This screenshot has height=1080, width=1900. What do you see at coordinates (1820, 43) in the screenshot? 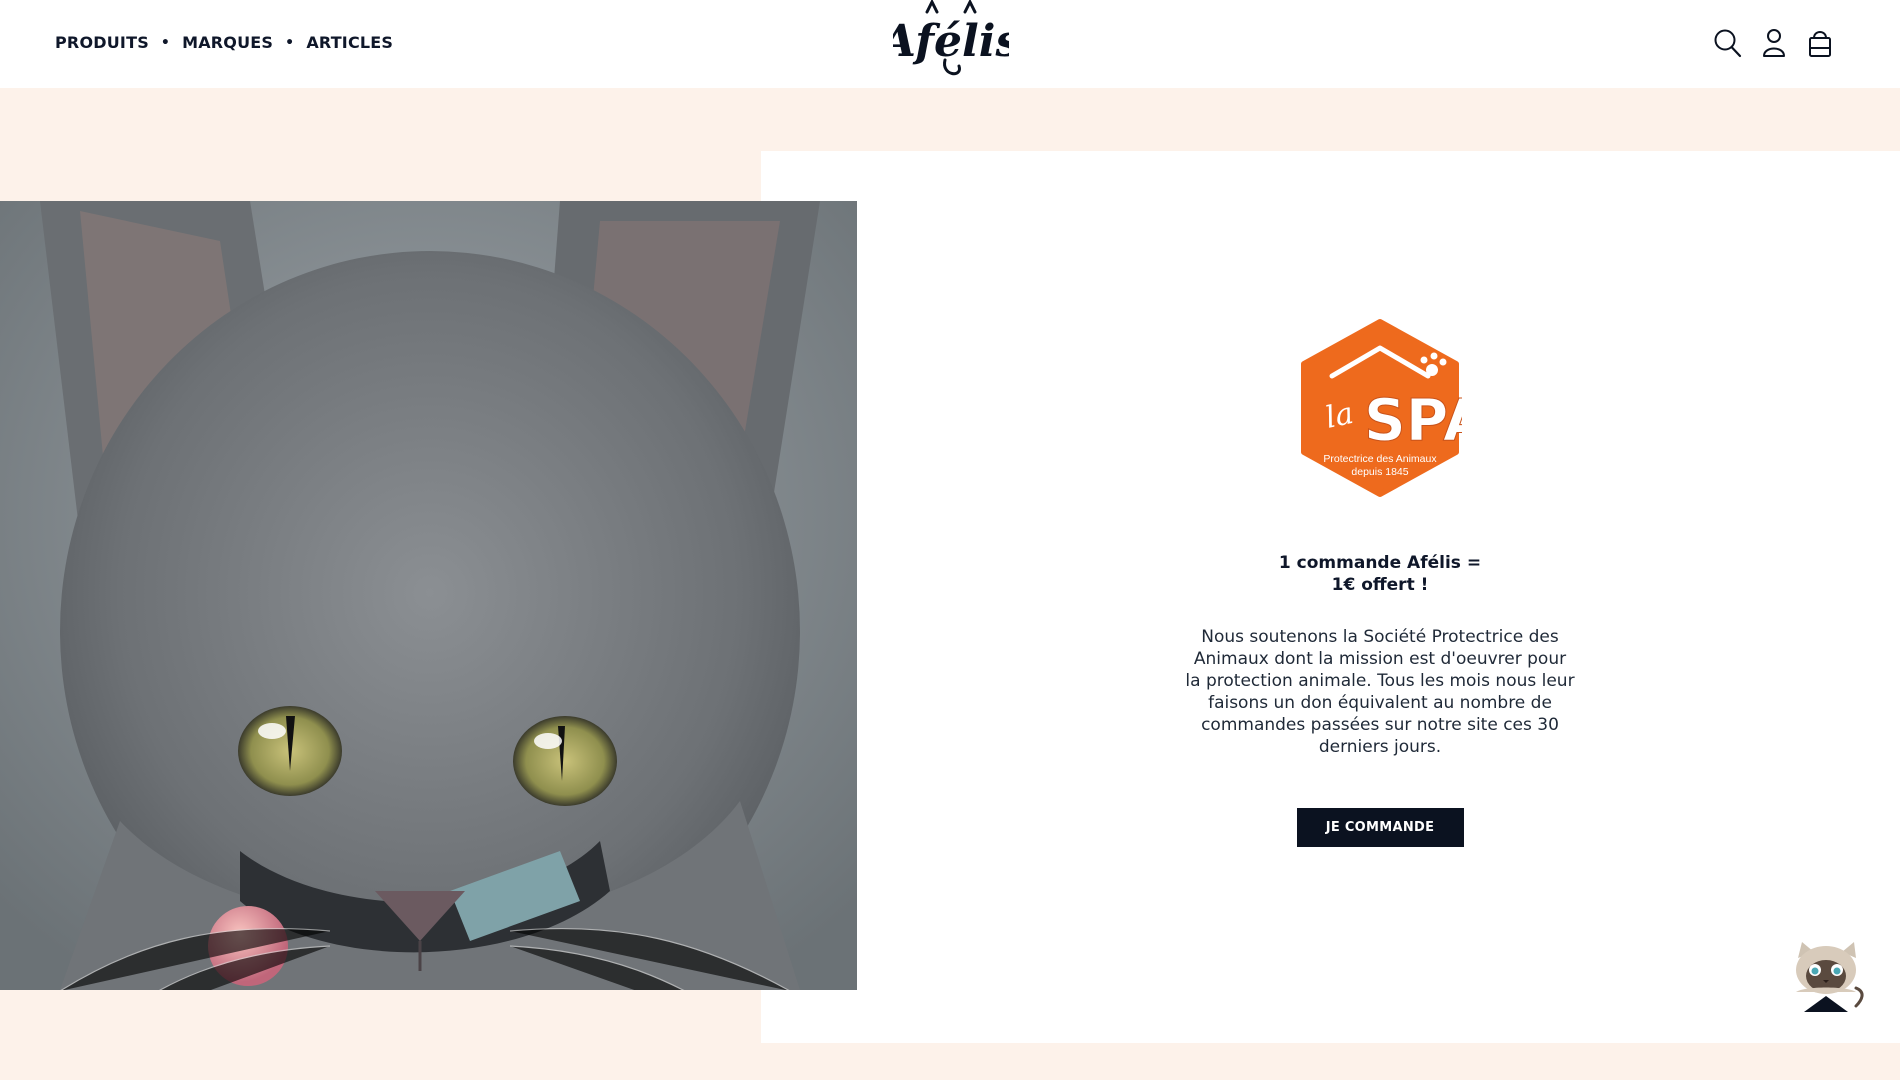
I see `cart-icon` at bounding box center [1820, 43].